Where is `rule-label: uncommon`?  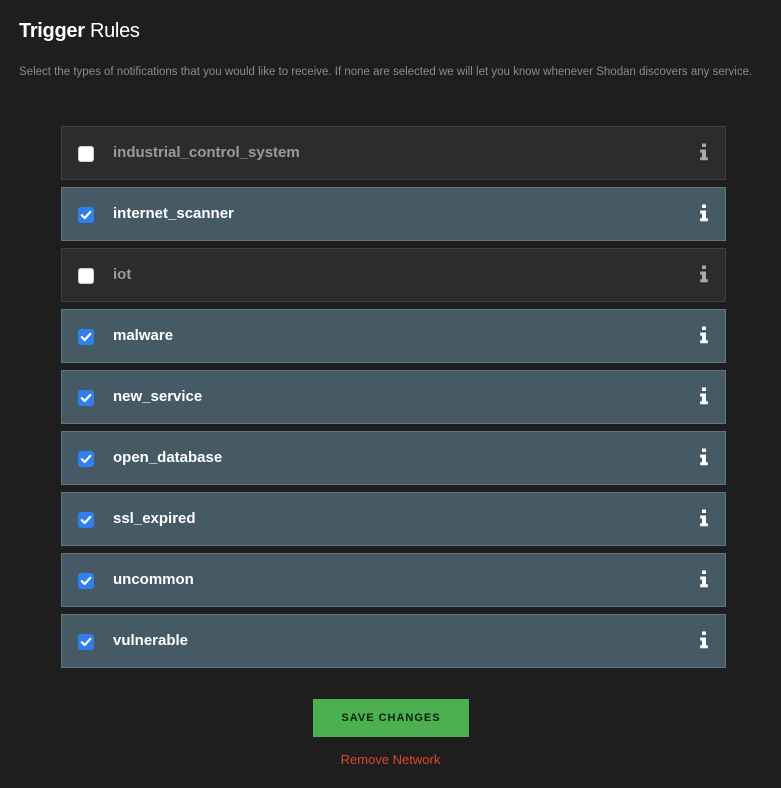 rule-label: uncommon is located at coordinates (153, 579).